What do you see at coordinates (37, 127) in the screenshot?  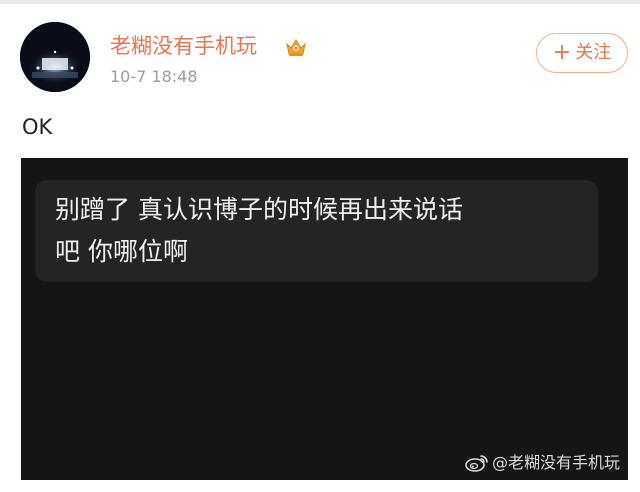 I see `post-text: OK` at bounding box center [37, 127].